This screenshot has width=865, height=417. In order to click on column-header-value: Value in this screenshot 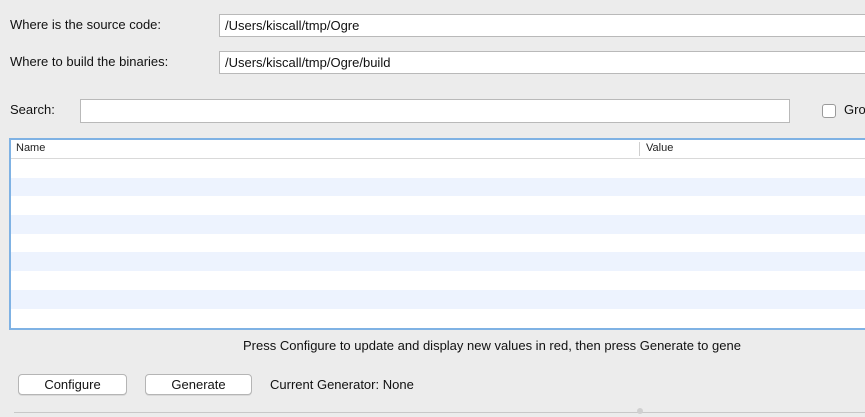, I will do `click(659, 148)`.